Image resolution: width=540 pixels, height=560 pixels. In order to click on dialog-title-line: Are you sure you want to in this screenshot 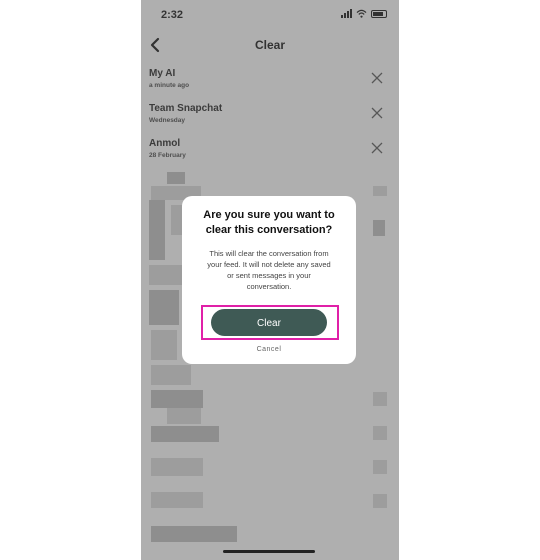, I will do `click(269, 215)`.